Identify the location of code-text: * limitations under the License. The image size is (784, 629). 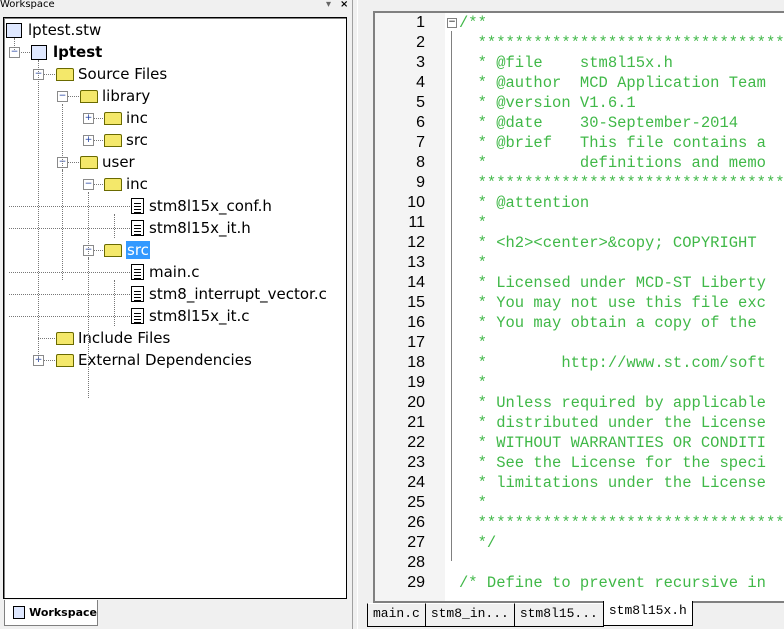
(612, 483).